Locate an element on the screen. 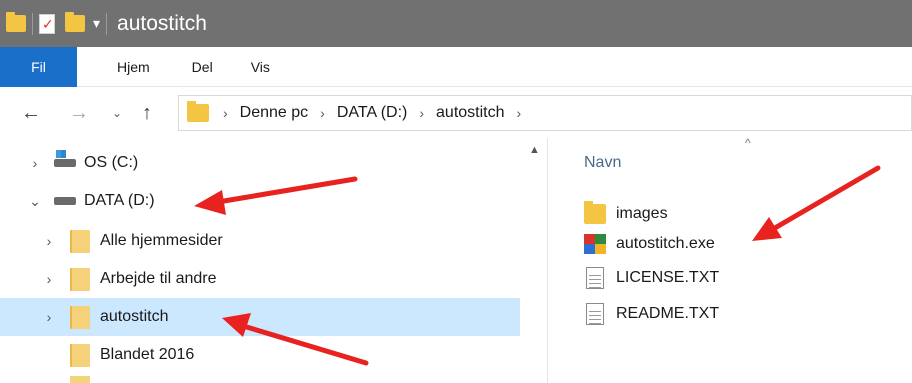 This screenshot has height=383, width=912. chevron-down-icon: ⌄ is located at coordinates (35, 201).